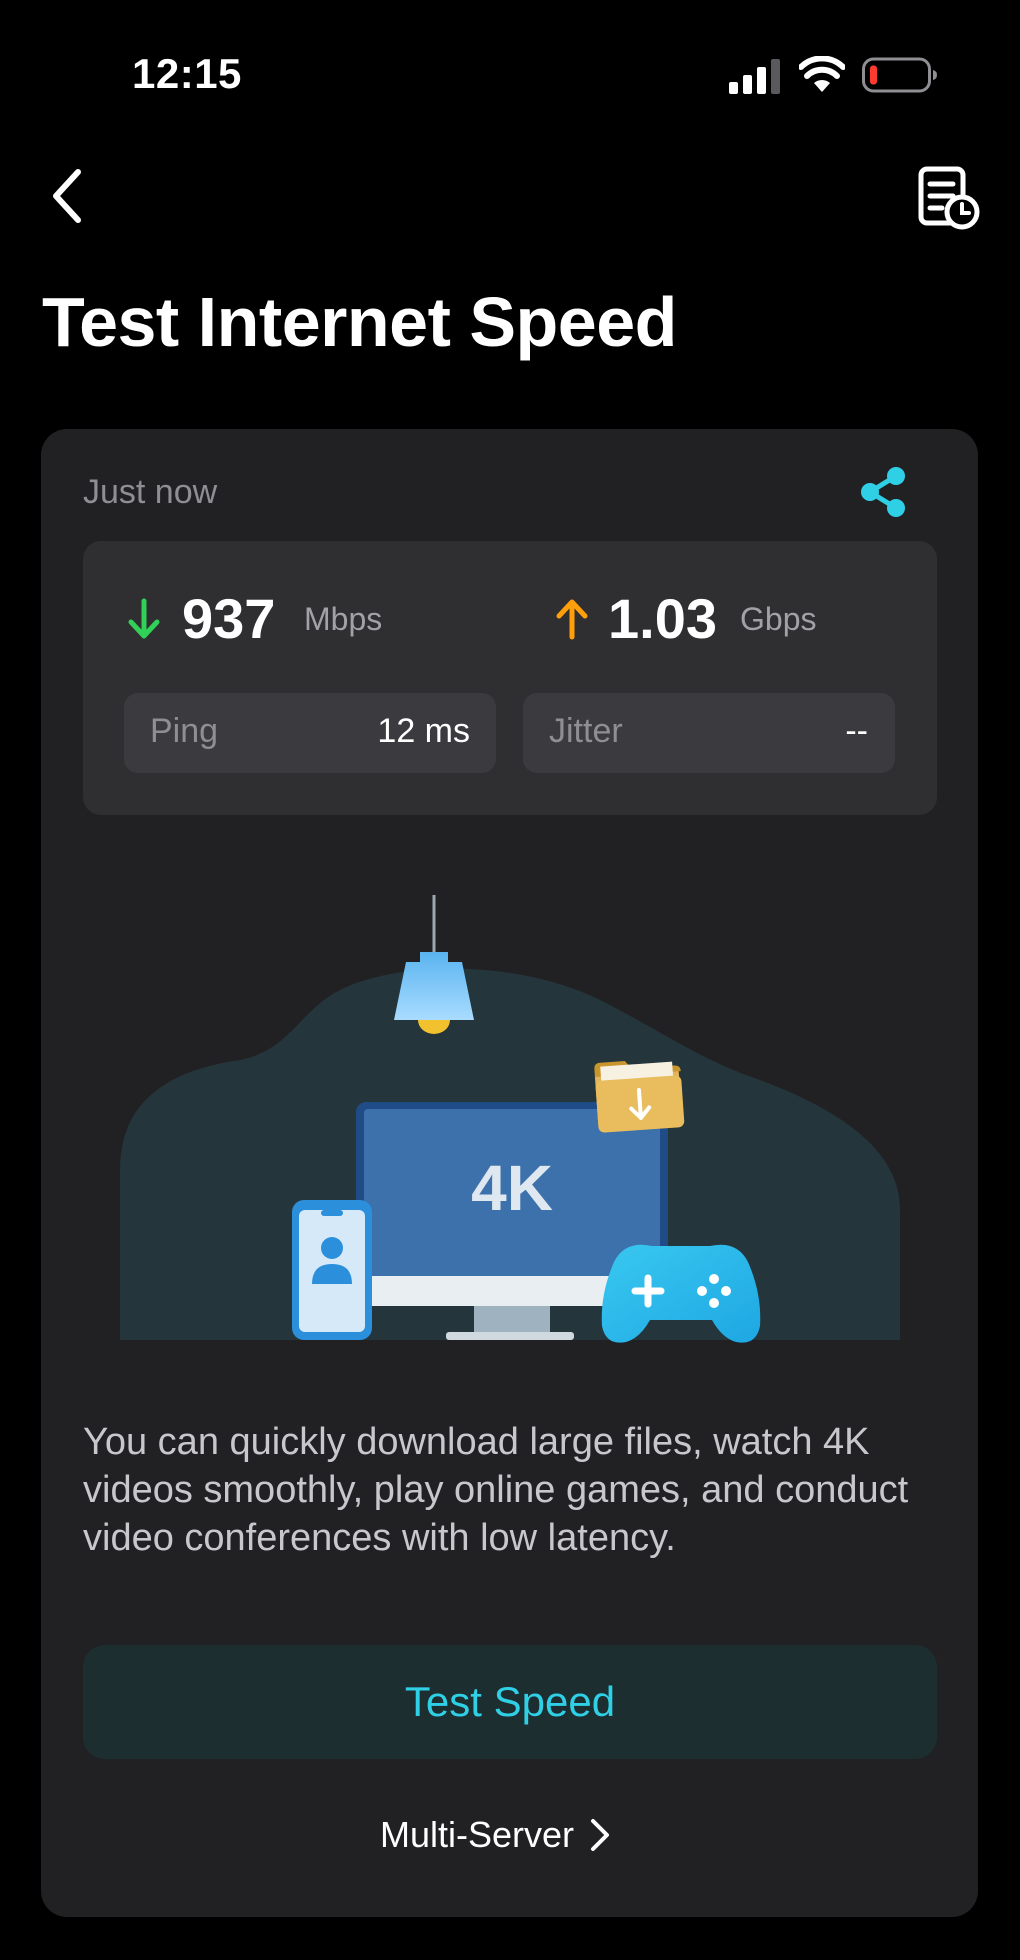 This screenshot has width=1020, height=1960. What do you see at coordinates (586, 731) in the screenshot?
I see `jitter-label: Jitter` at bounding box center [586, 731].